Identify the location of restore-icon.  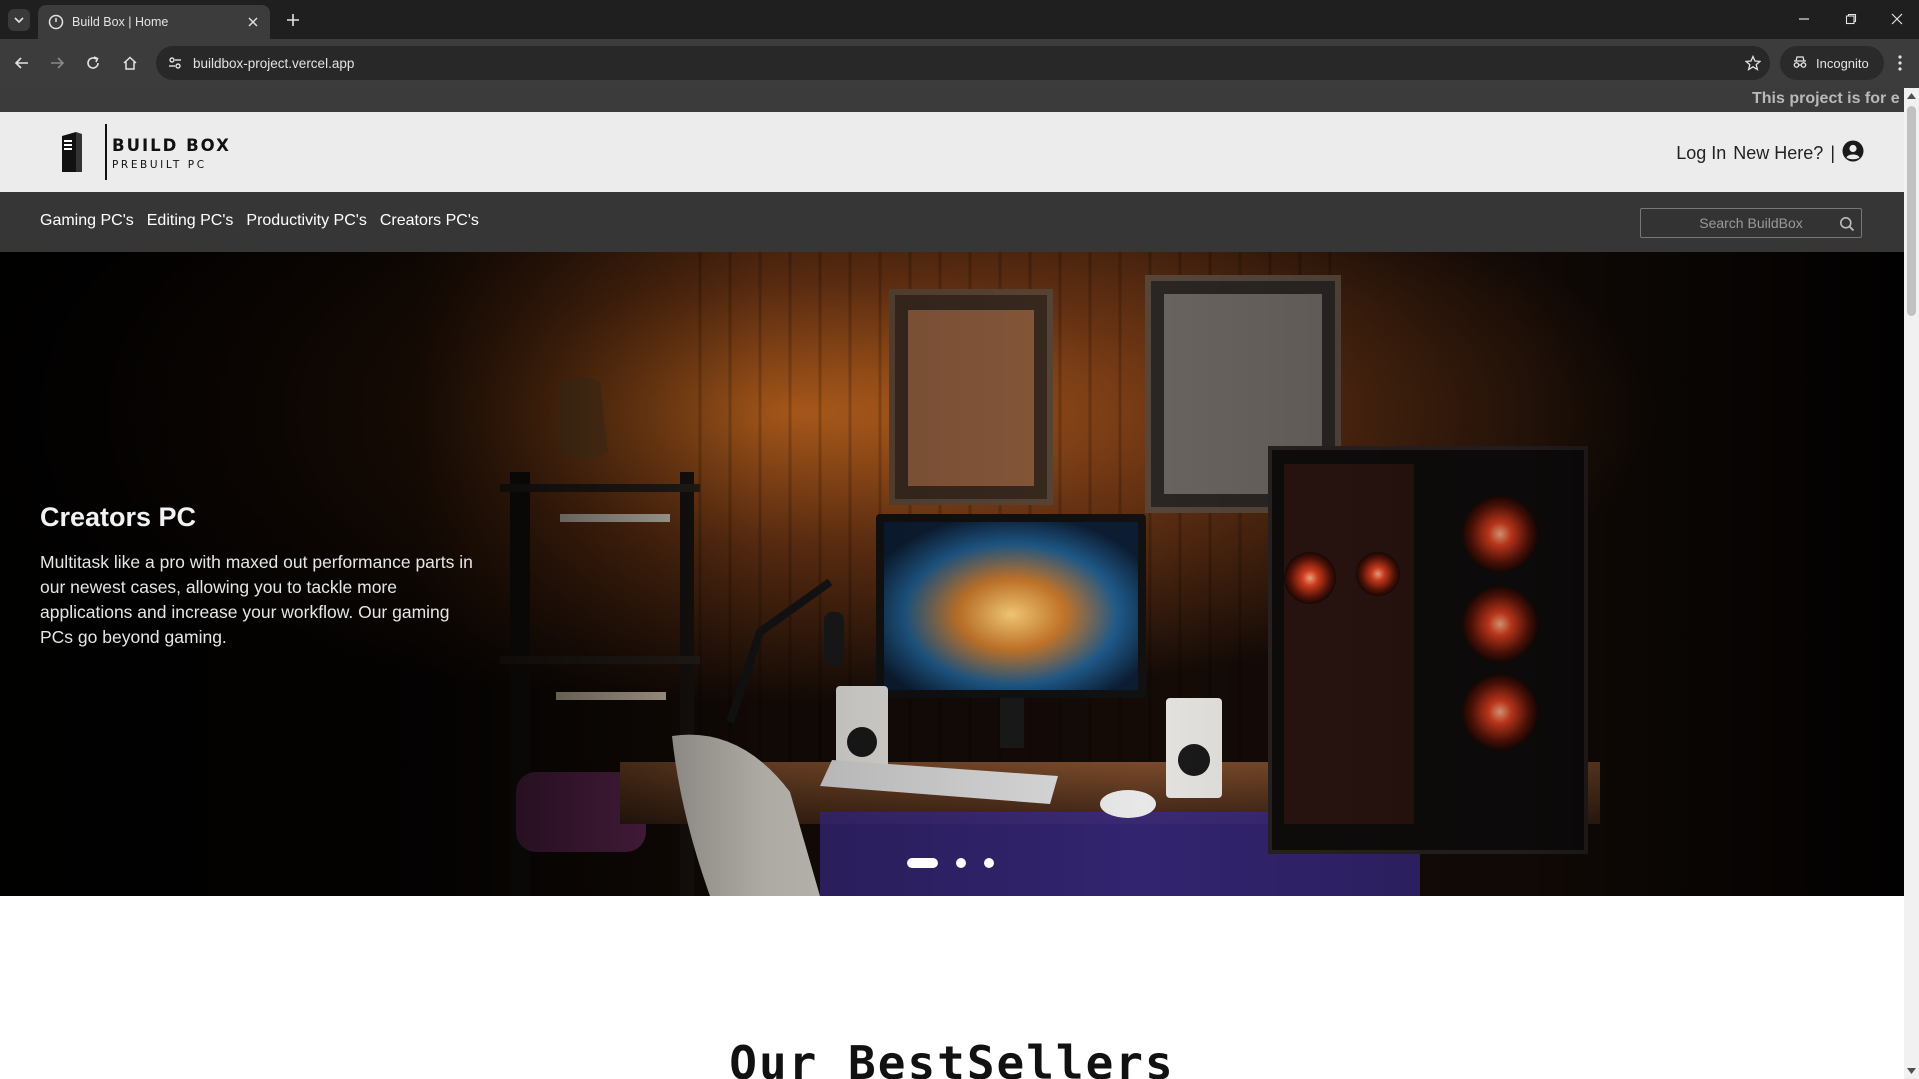
(1851, 19).